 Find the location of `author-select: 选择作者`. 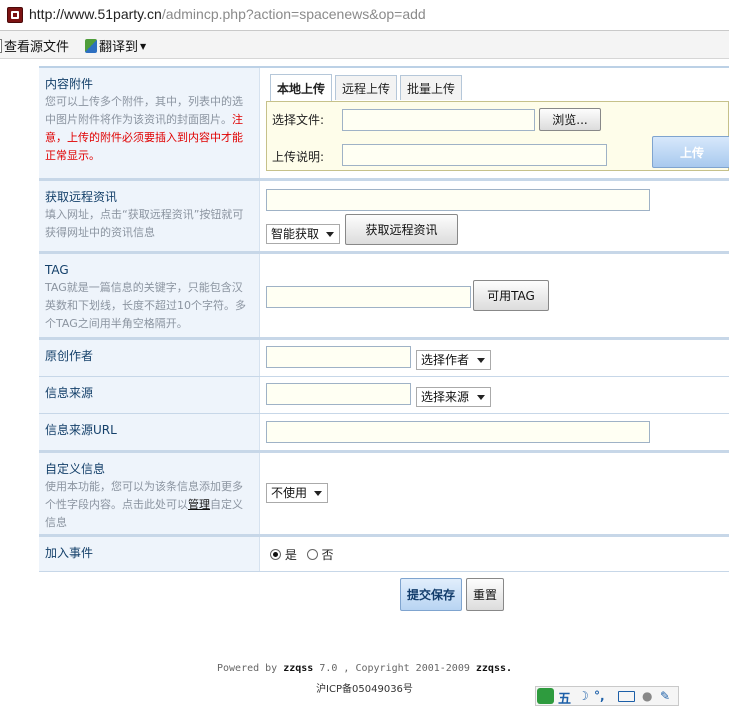

author-select: 选择作者 is located at coordinates (453, 360).